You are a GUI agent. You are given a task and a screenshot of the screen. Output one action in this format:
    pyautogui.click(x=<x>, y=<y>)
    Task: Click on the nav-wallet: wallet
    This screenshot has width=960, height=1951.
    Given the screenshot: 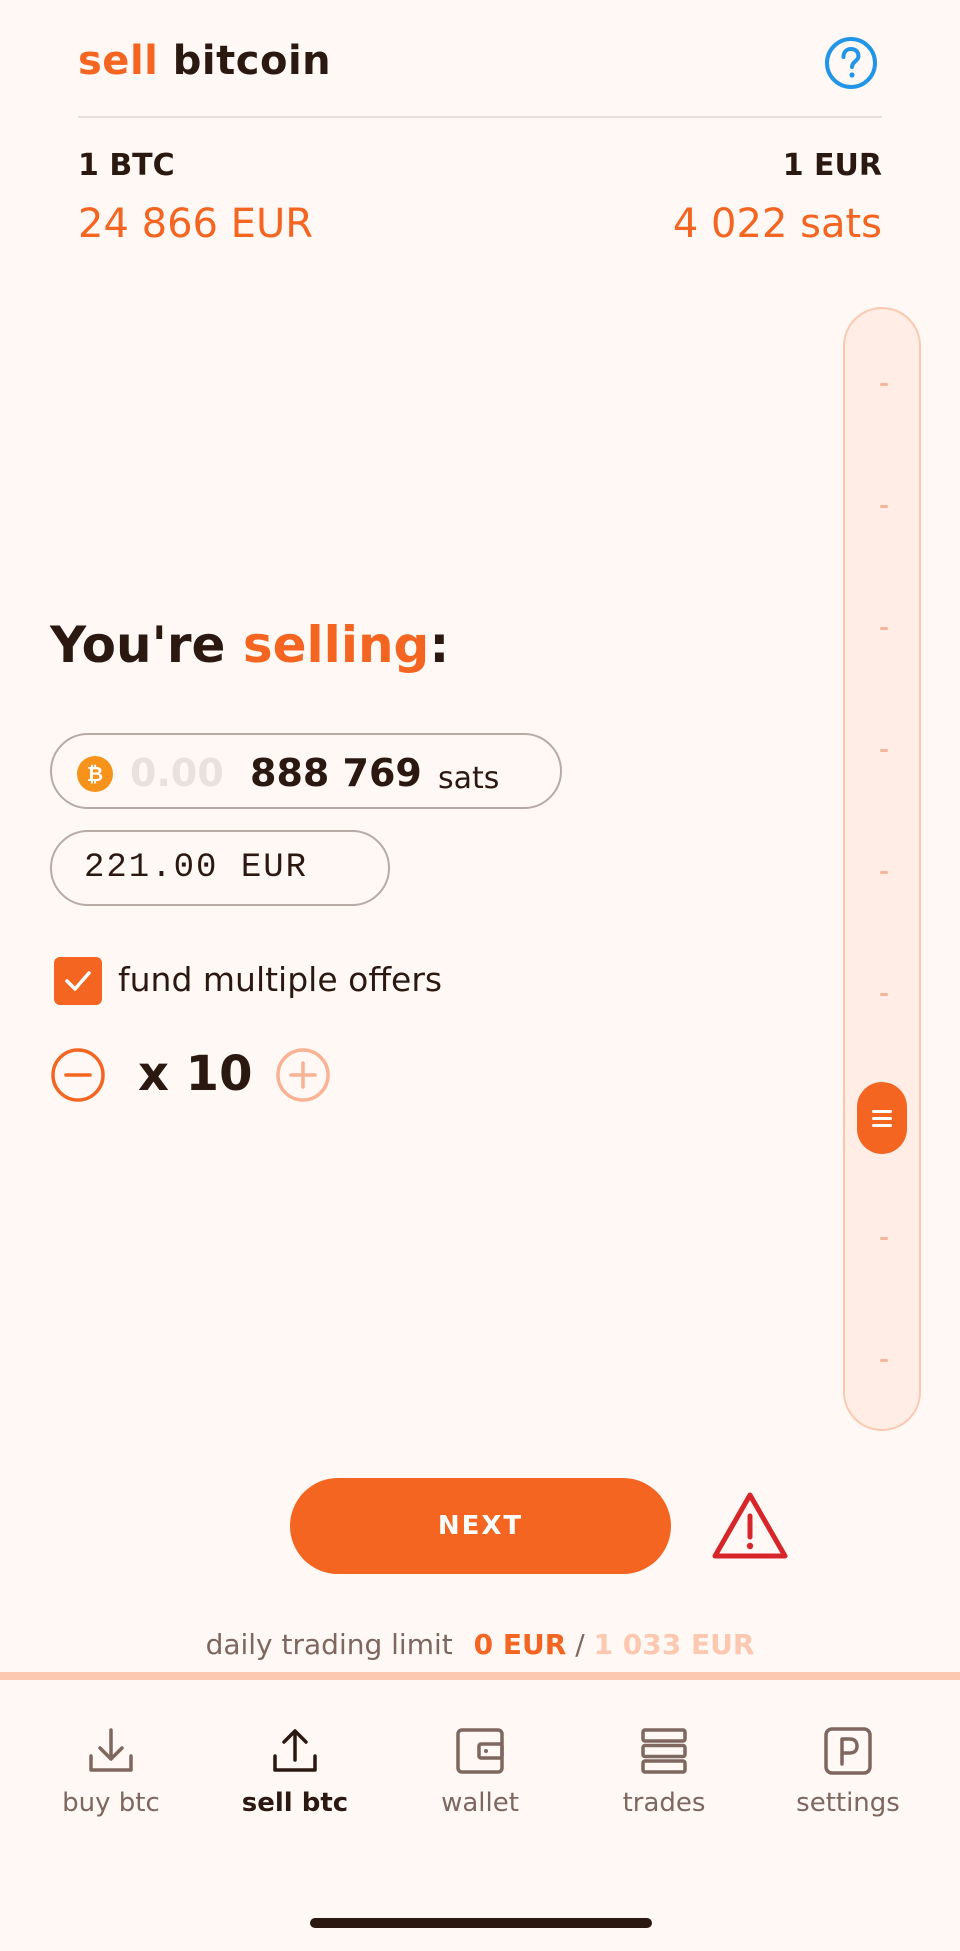 What is the action you would take?
    pyautogui.click(x=480, y=1771)
    